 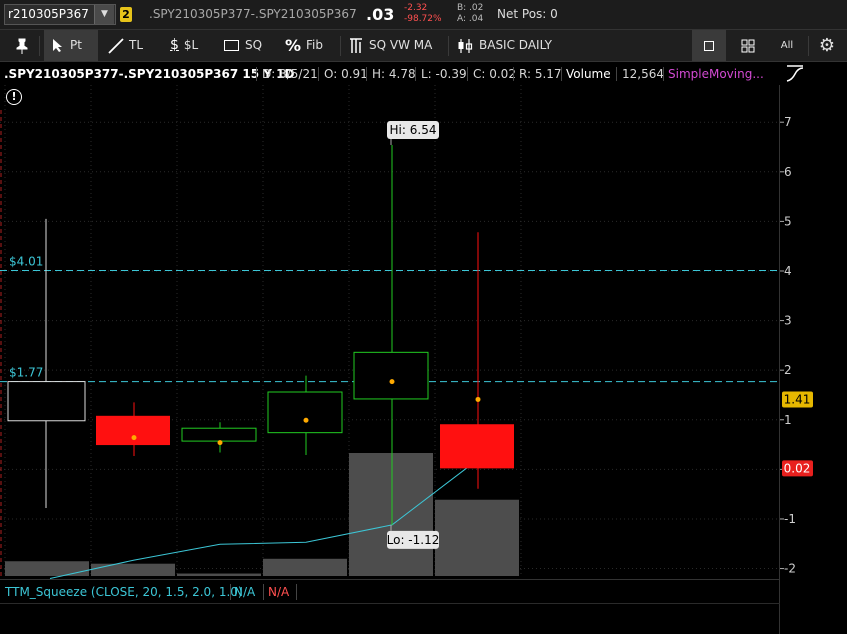 What do you see at coordinates (795, 74) in the screenshot?
I see `studies-icon` at bounding box center [795, 74].